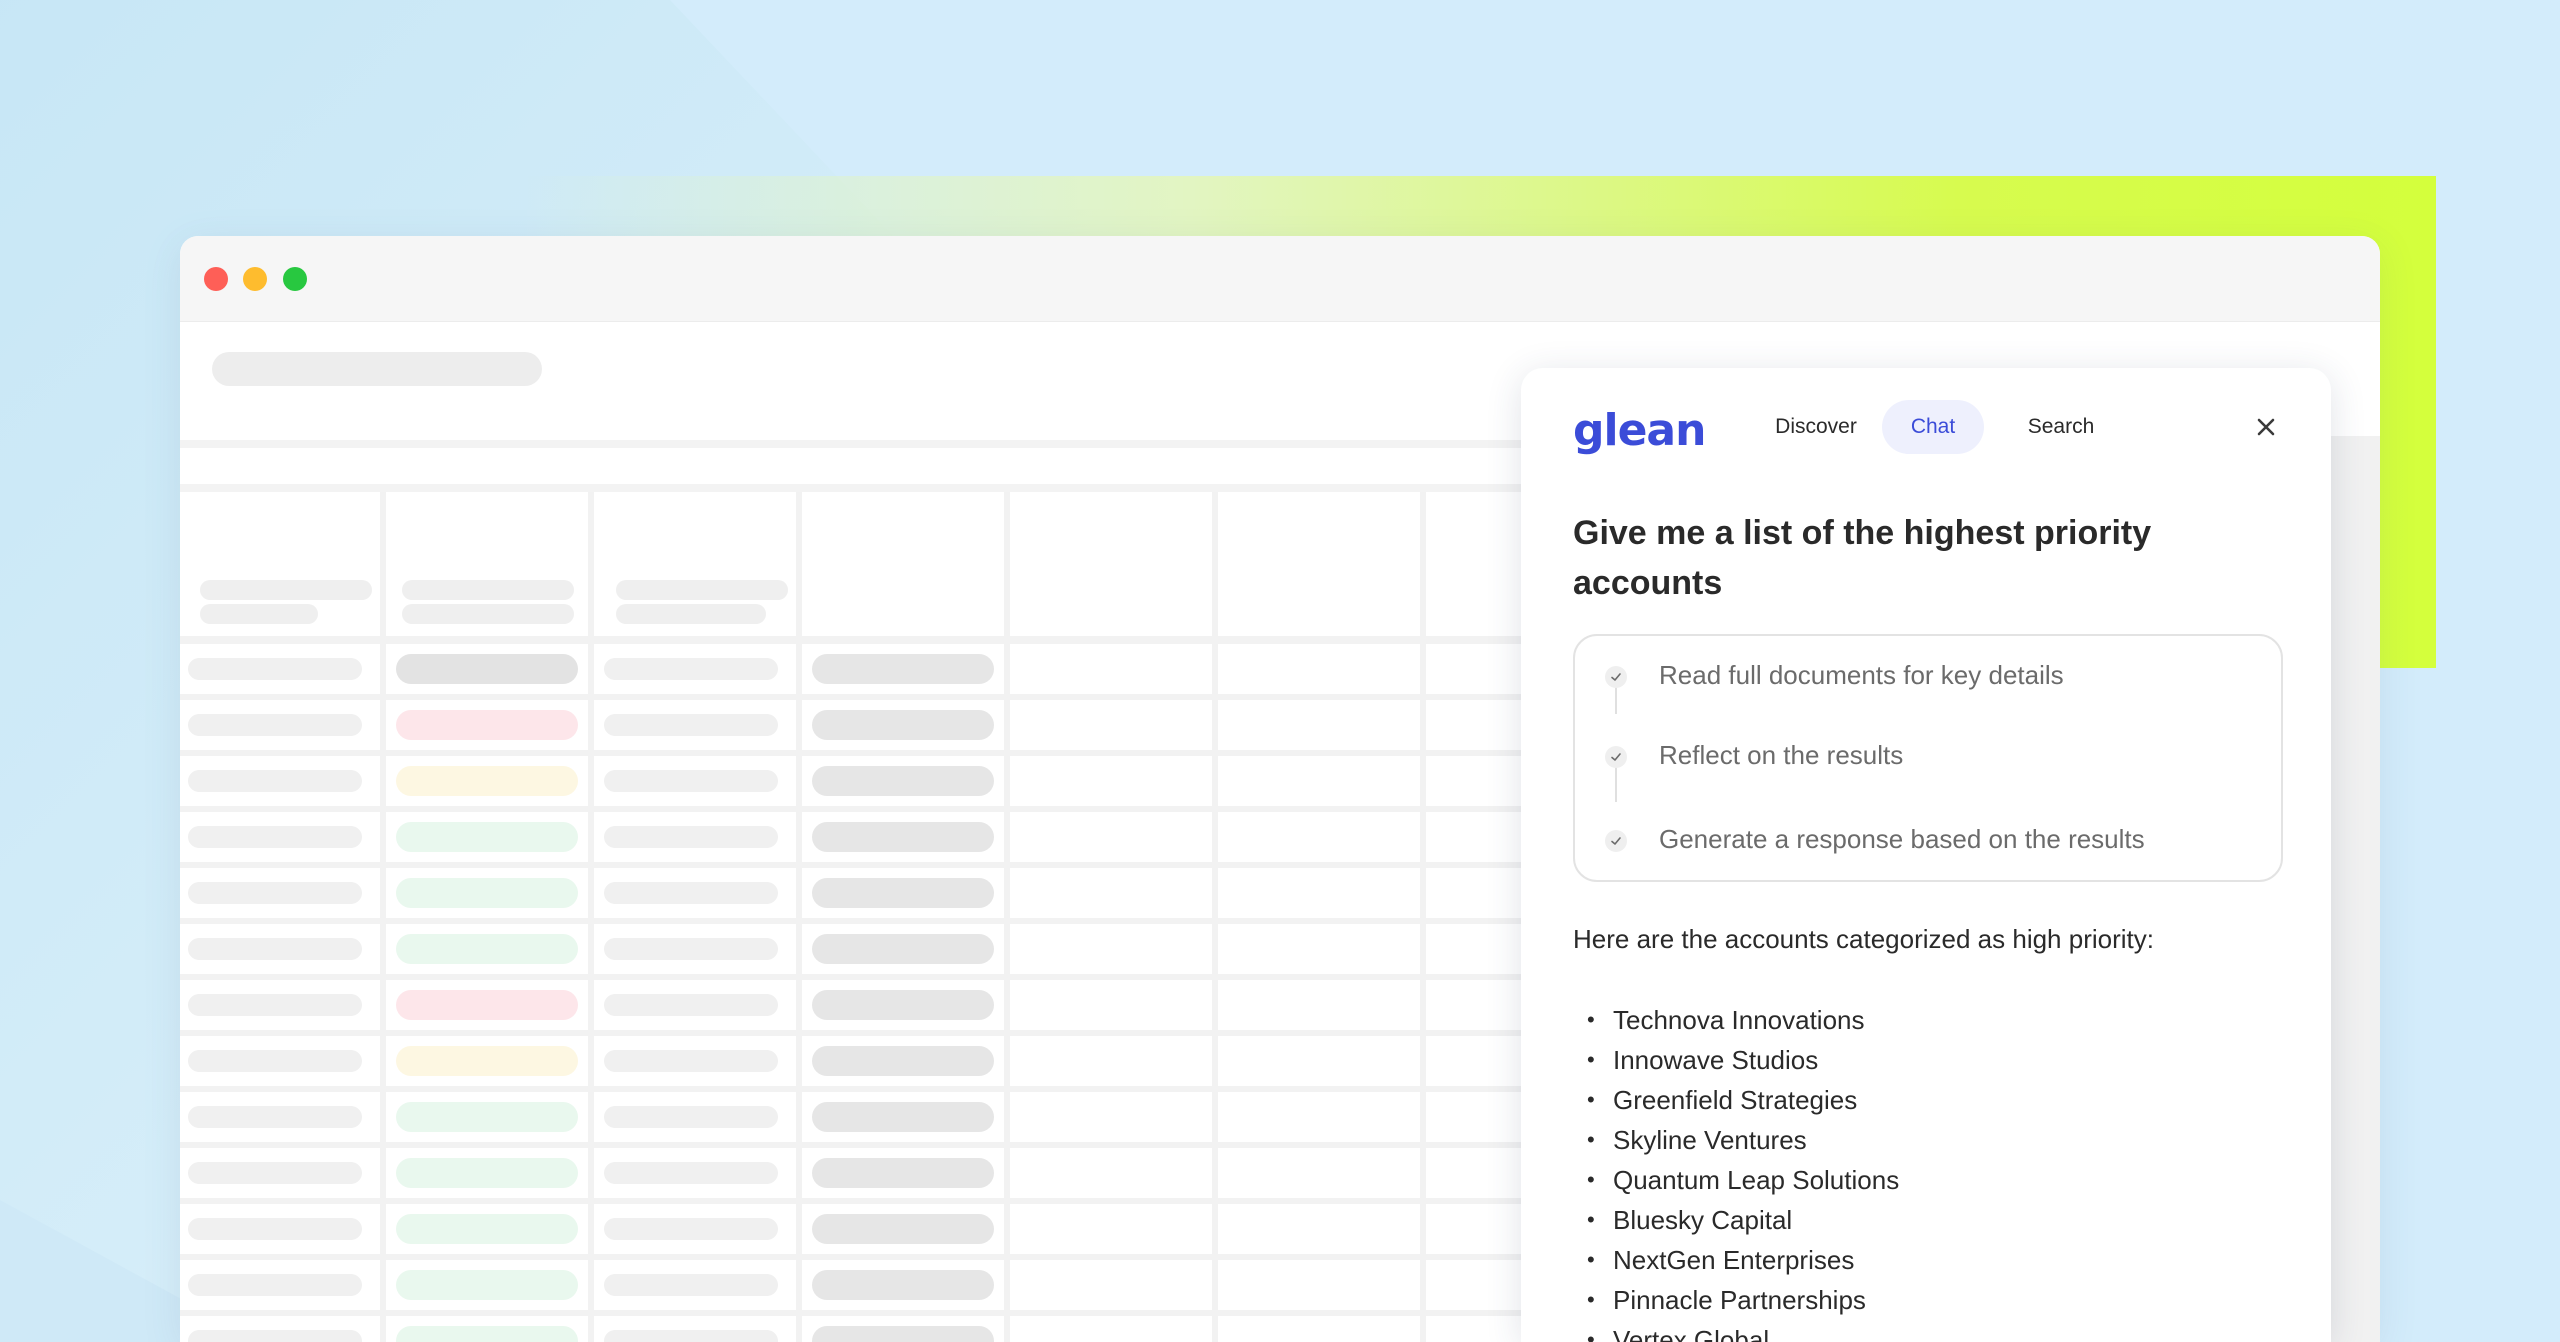 This screenshot has width=2560, height=1342. Describe the element at coordinates (377, 369) in the screenshot. I see `skeleton-header` at that location.